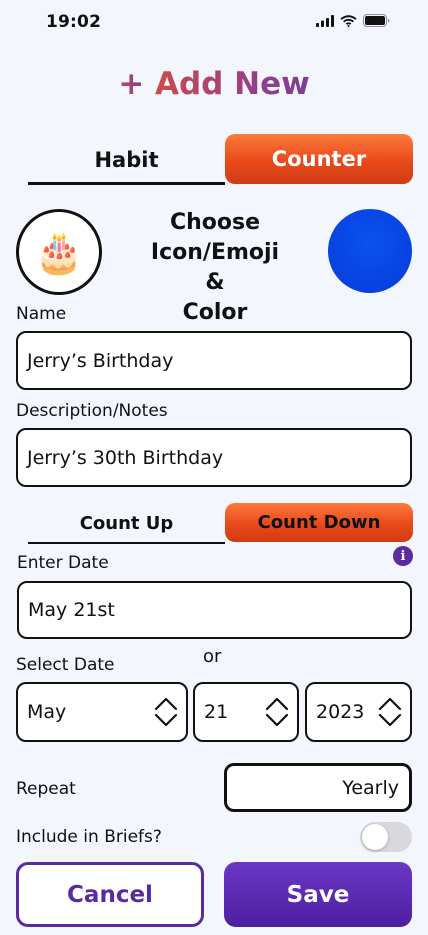  I want to click on tab-habit: Habit, so click(126, 161).